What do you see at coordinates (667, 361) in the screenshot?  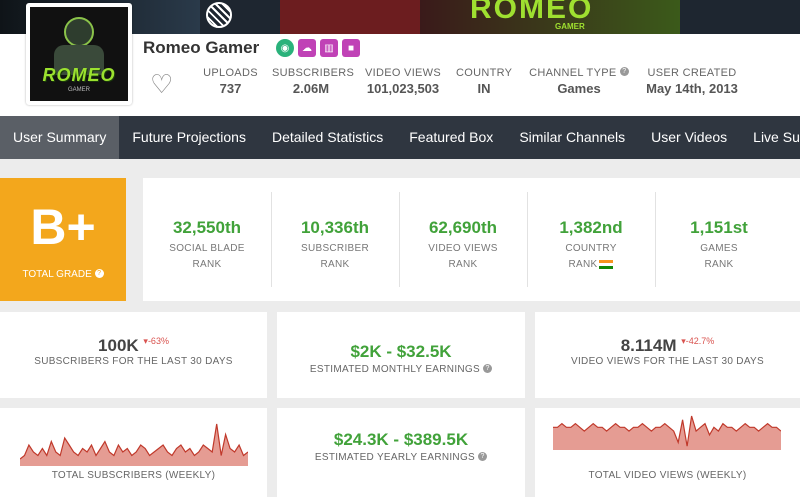 I see `views-30-days-label: VIDEO VIEWS FOR THE LAST 30 DAYS` at bounding box center [667, 361].